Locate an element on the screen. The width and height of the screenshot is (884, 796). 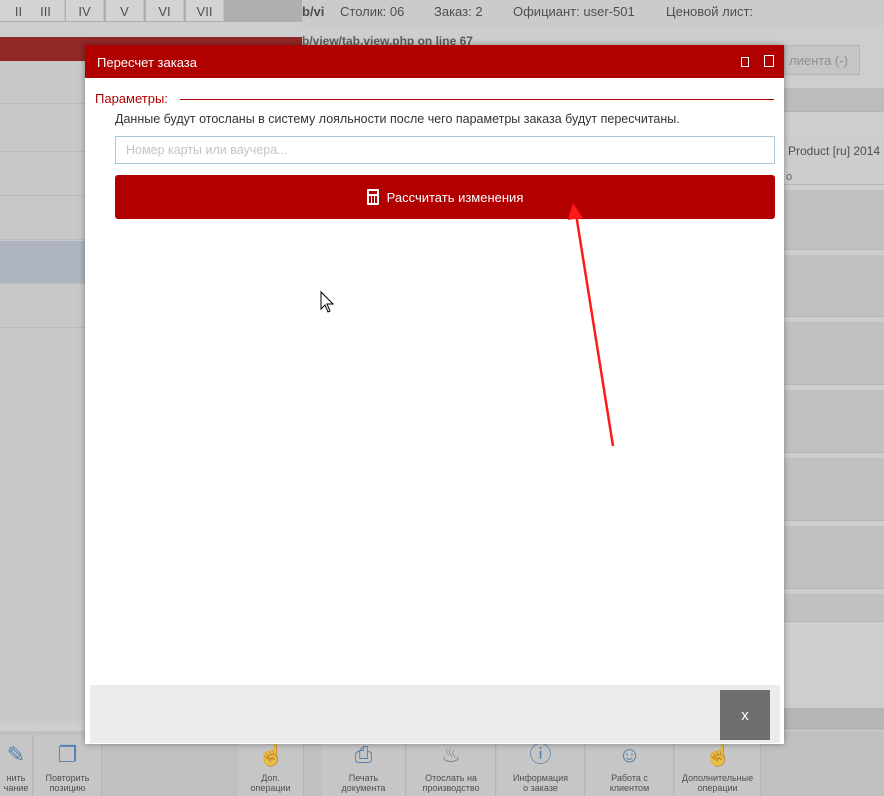
card-number-input is located at coordinates (445, 150).